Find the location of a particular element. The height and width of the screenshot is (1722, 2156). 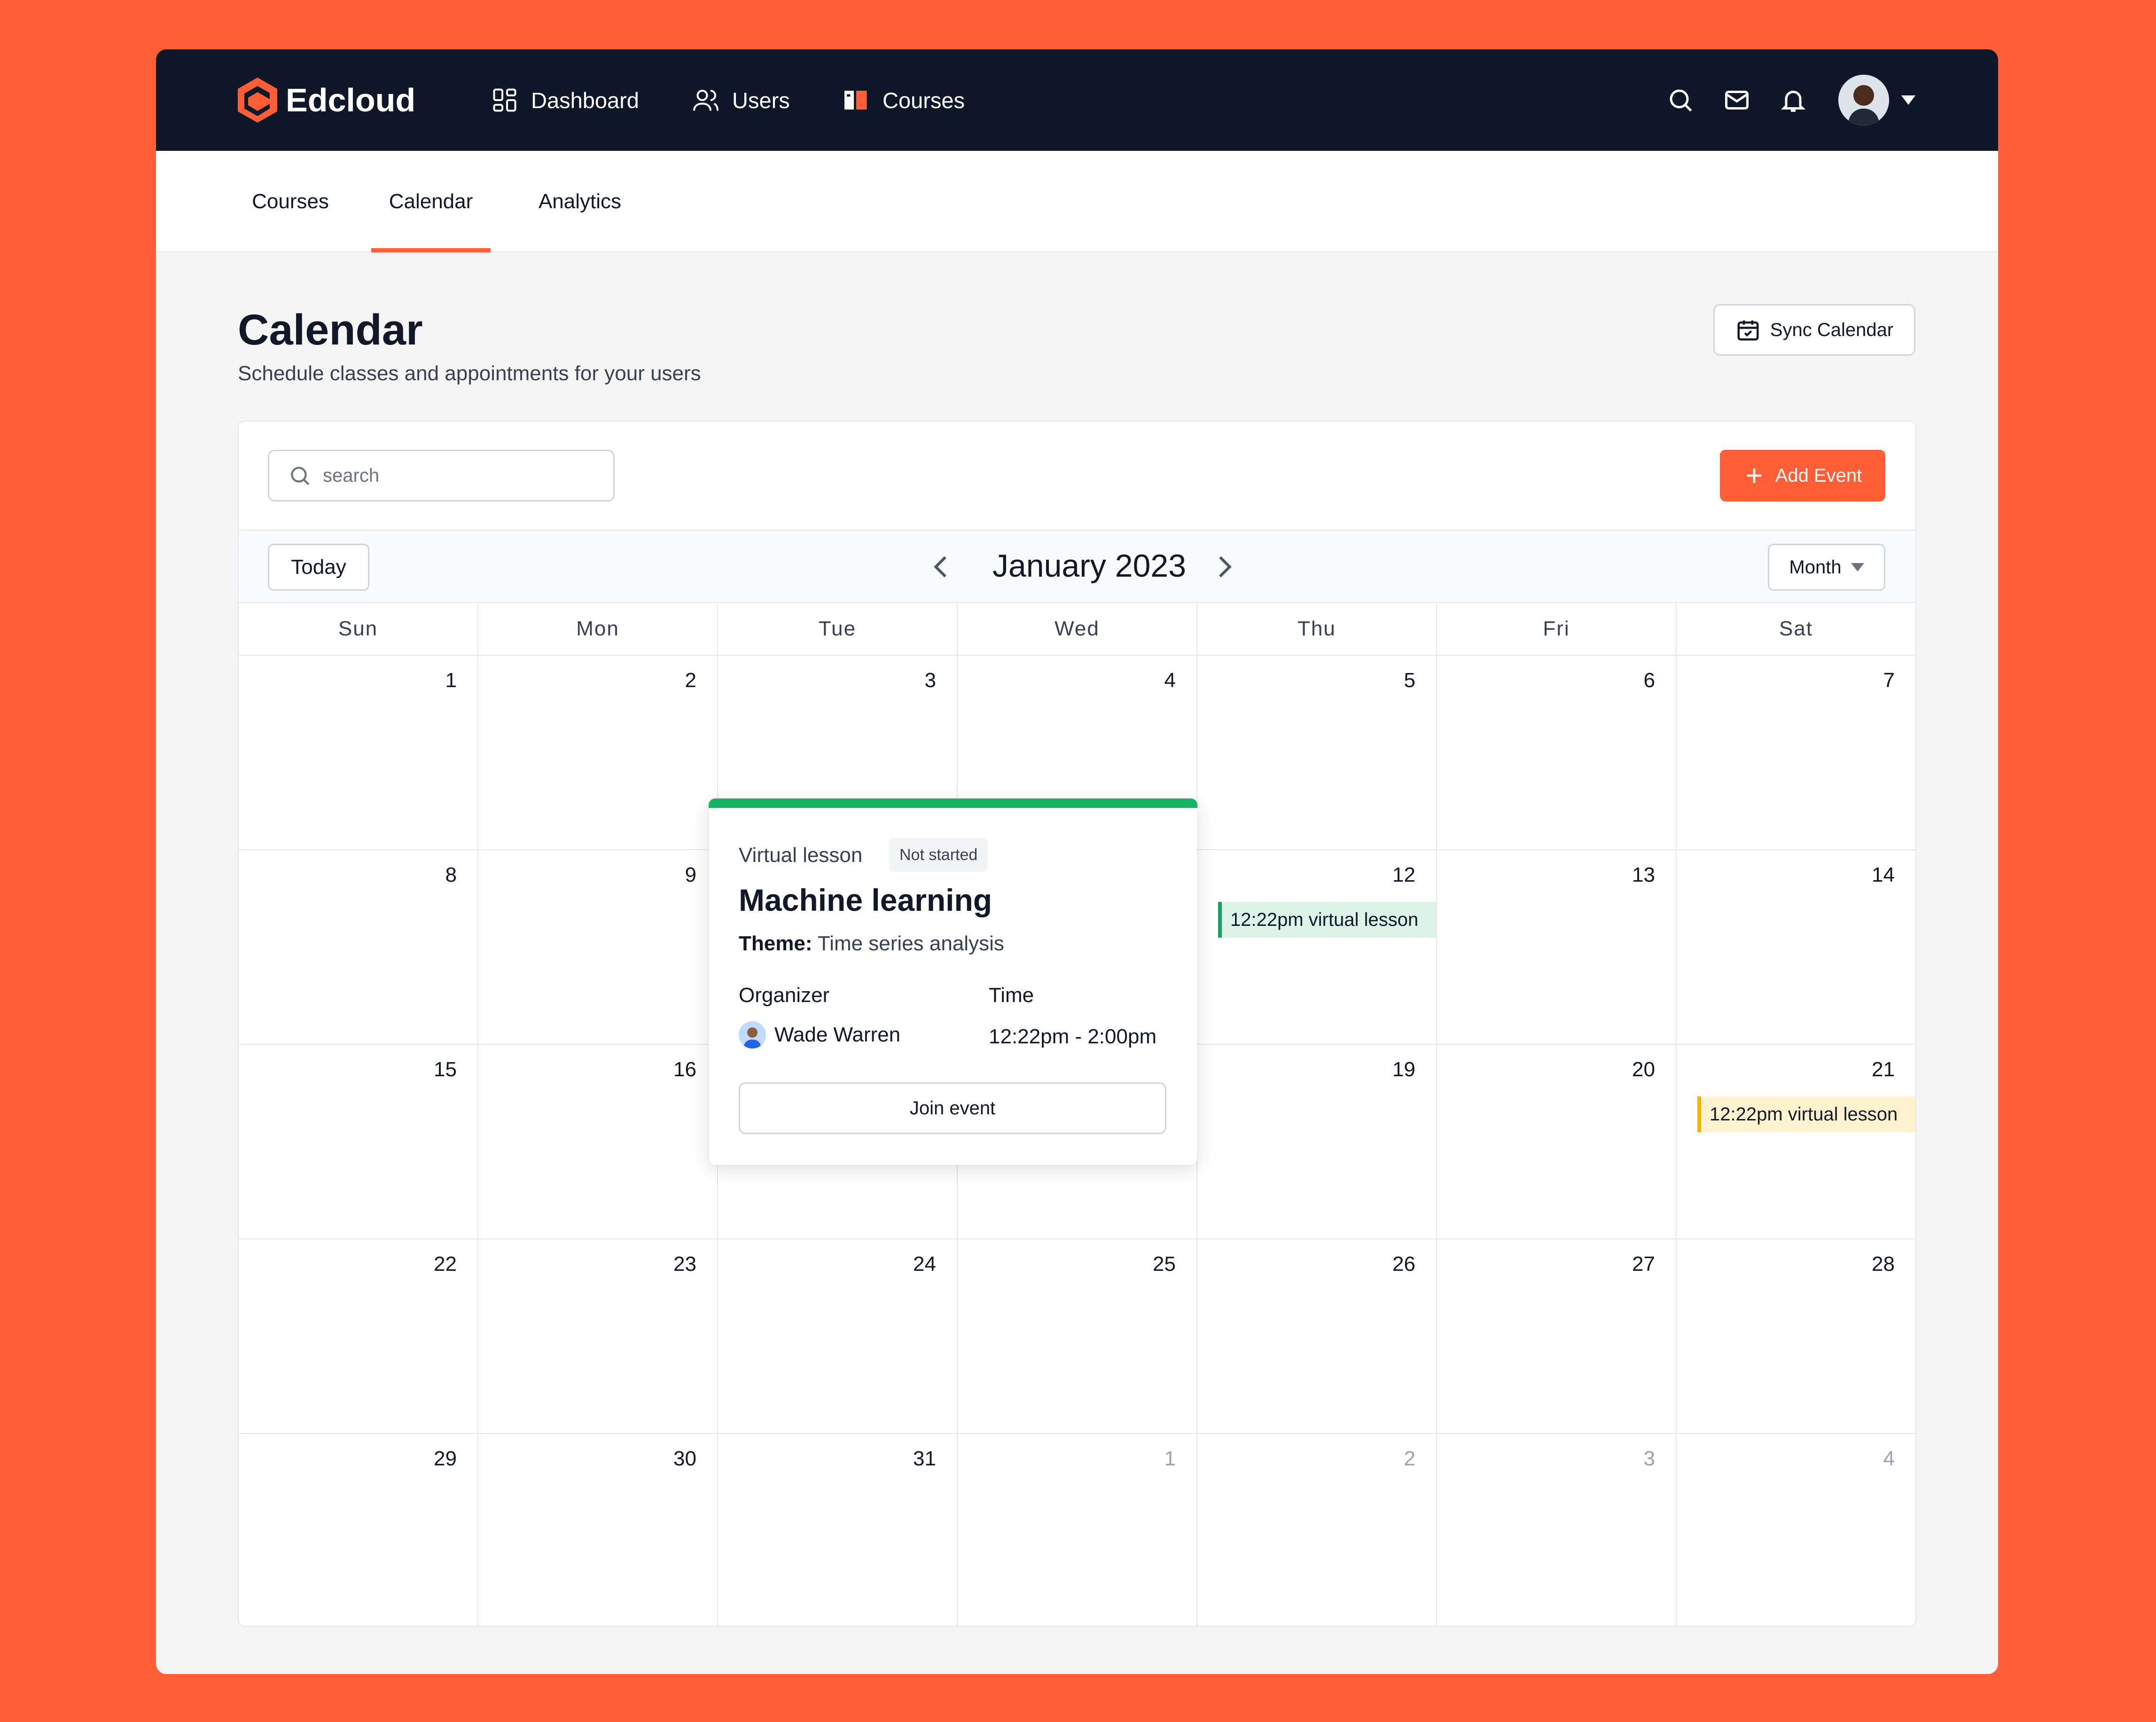

day-cell: 30 is located at coordinates (598, 1530).